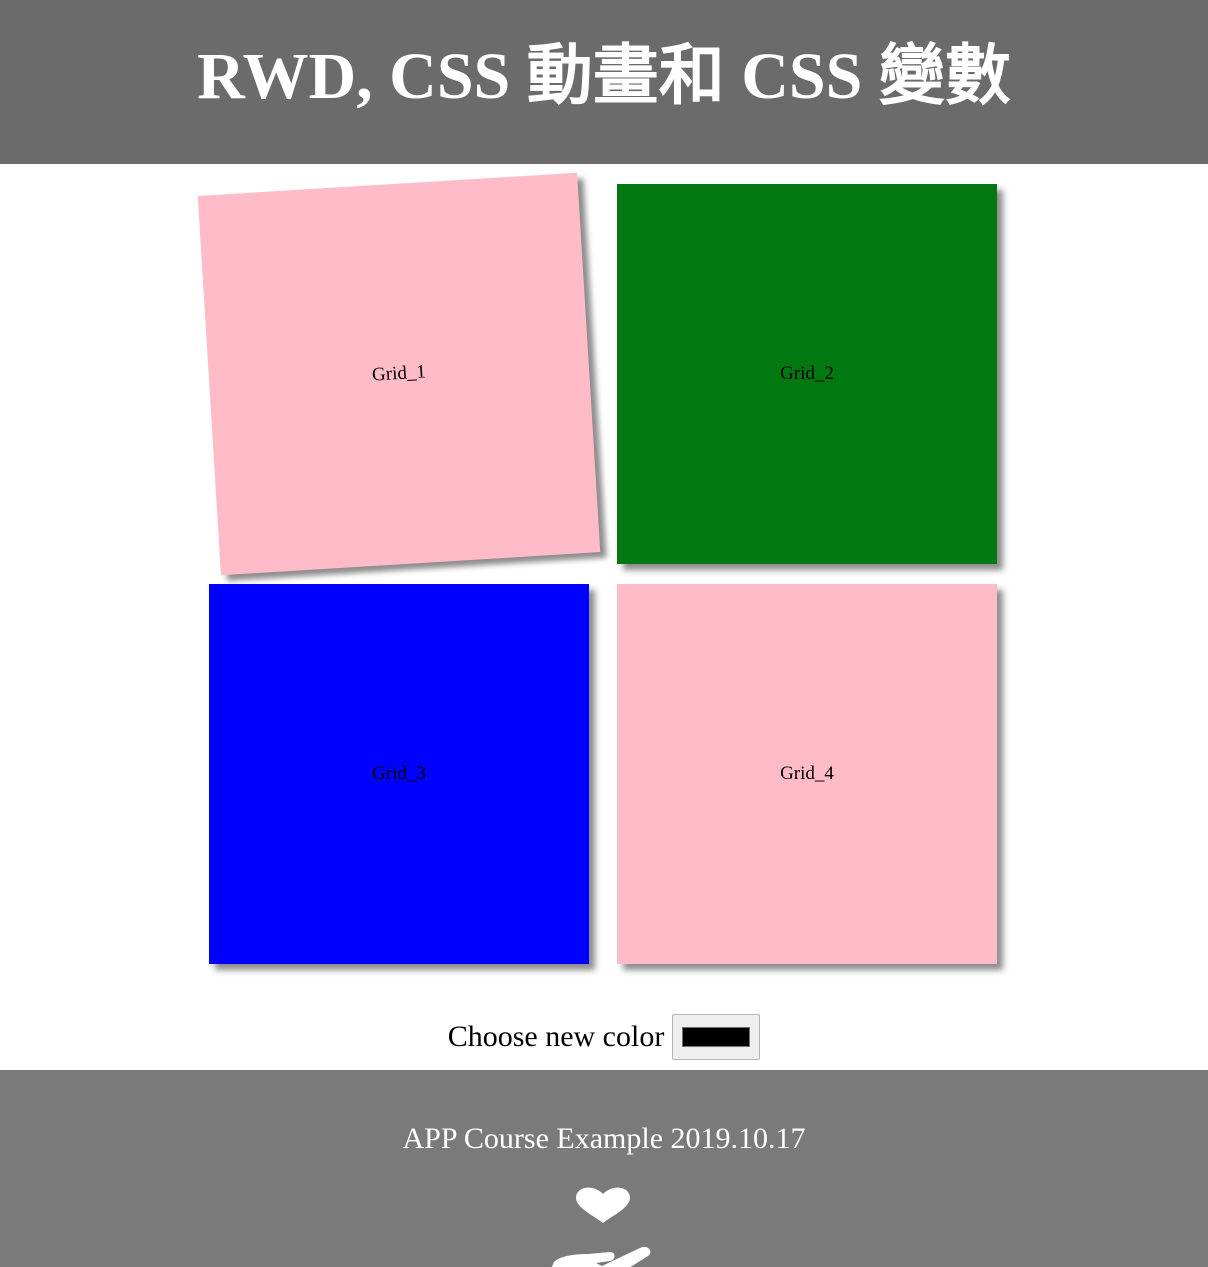 The height and width of the screenshot is (1267, 1208). I want to click on color-picker-row: Choose new color, so click(604, 1037).